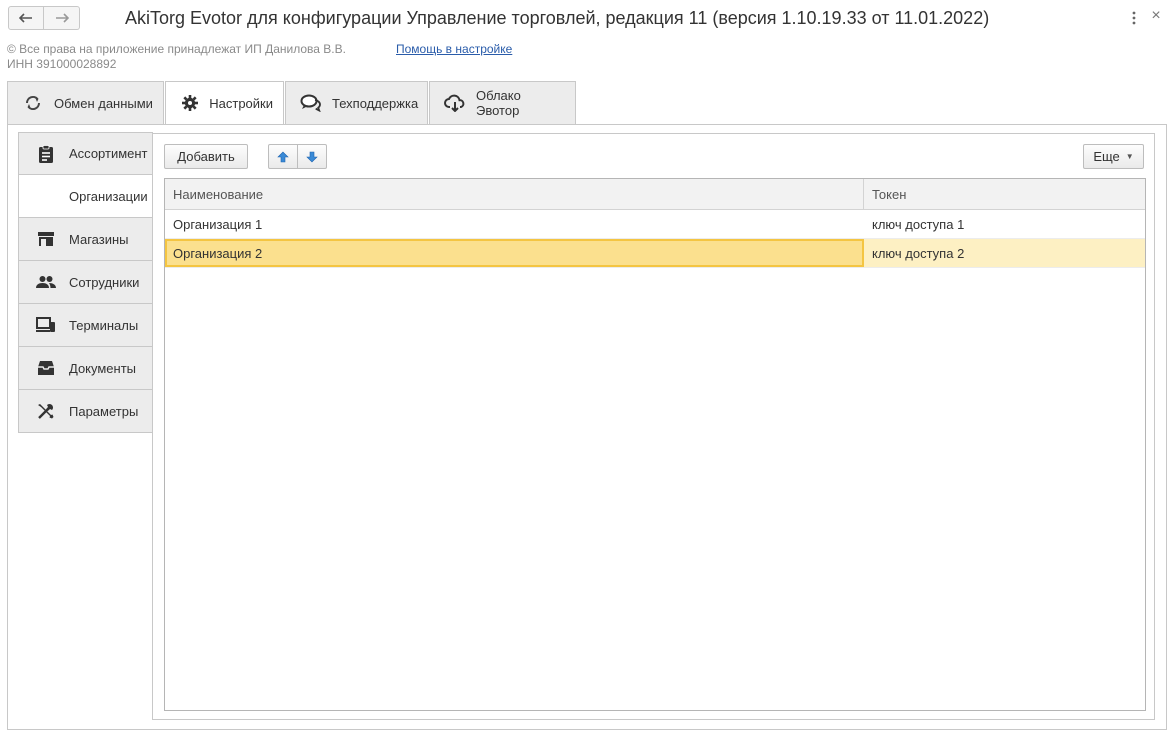 The image size is (1172, 736). Describe the element at coordinates (46, 325) in the screenshot. I see `devices-icon` at that location.